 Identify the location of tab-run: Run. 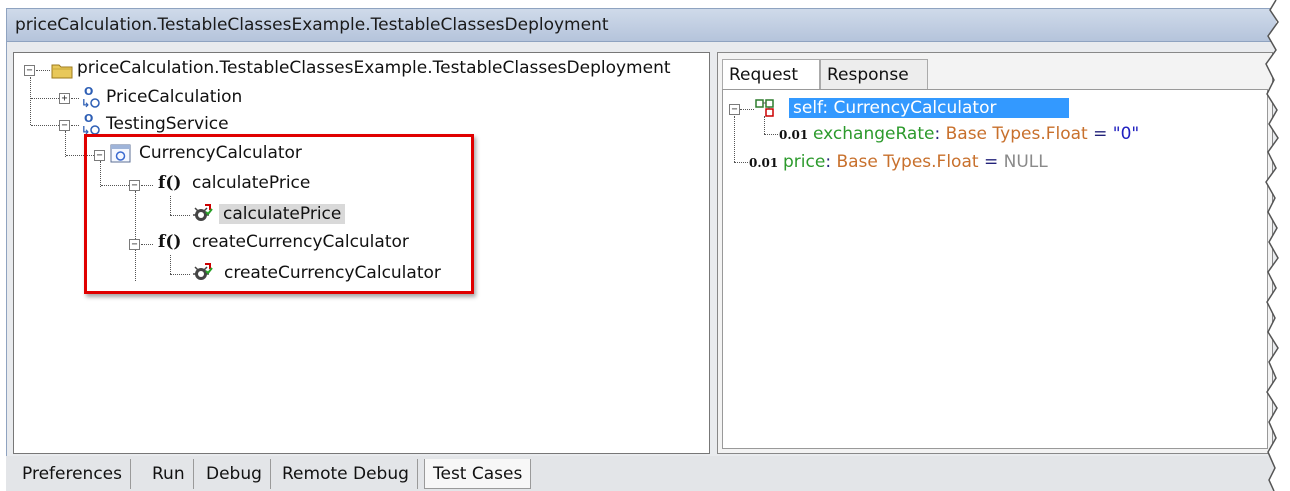
(169, 474).